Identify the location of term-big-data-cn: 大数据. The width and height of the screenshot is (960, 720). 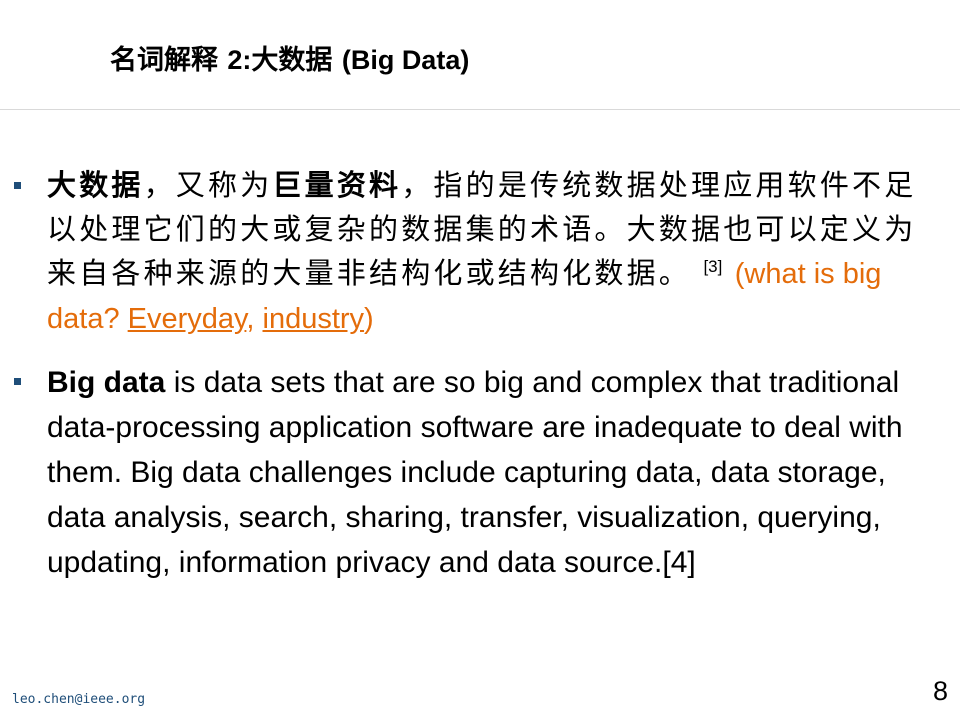
(95, 185).